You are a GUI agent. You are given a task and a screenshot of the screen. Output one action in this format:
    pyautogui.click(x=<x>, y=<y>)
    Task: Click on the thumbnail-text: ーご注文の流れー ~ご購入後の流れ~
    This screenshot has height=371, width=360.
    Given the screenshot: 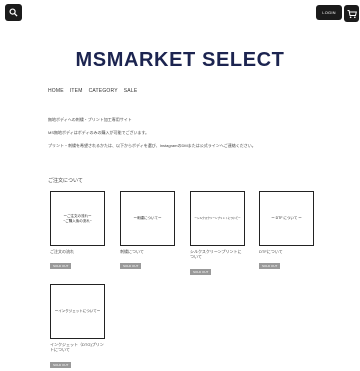 What is the action you would take?
    pyautogui.click(x=77, y=218)
    